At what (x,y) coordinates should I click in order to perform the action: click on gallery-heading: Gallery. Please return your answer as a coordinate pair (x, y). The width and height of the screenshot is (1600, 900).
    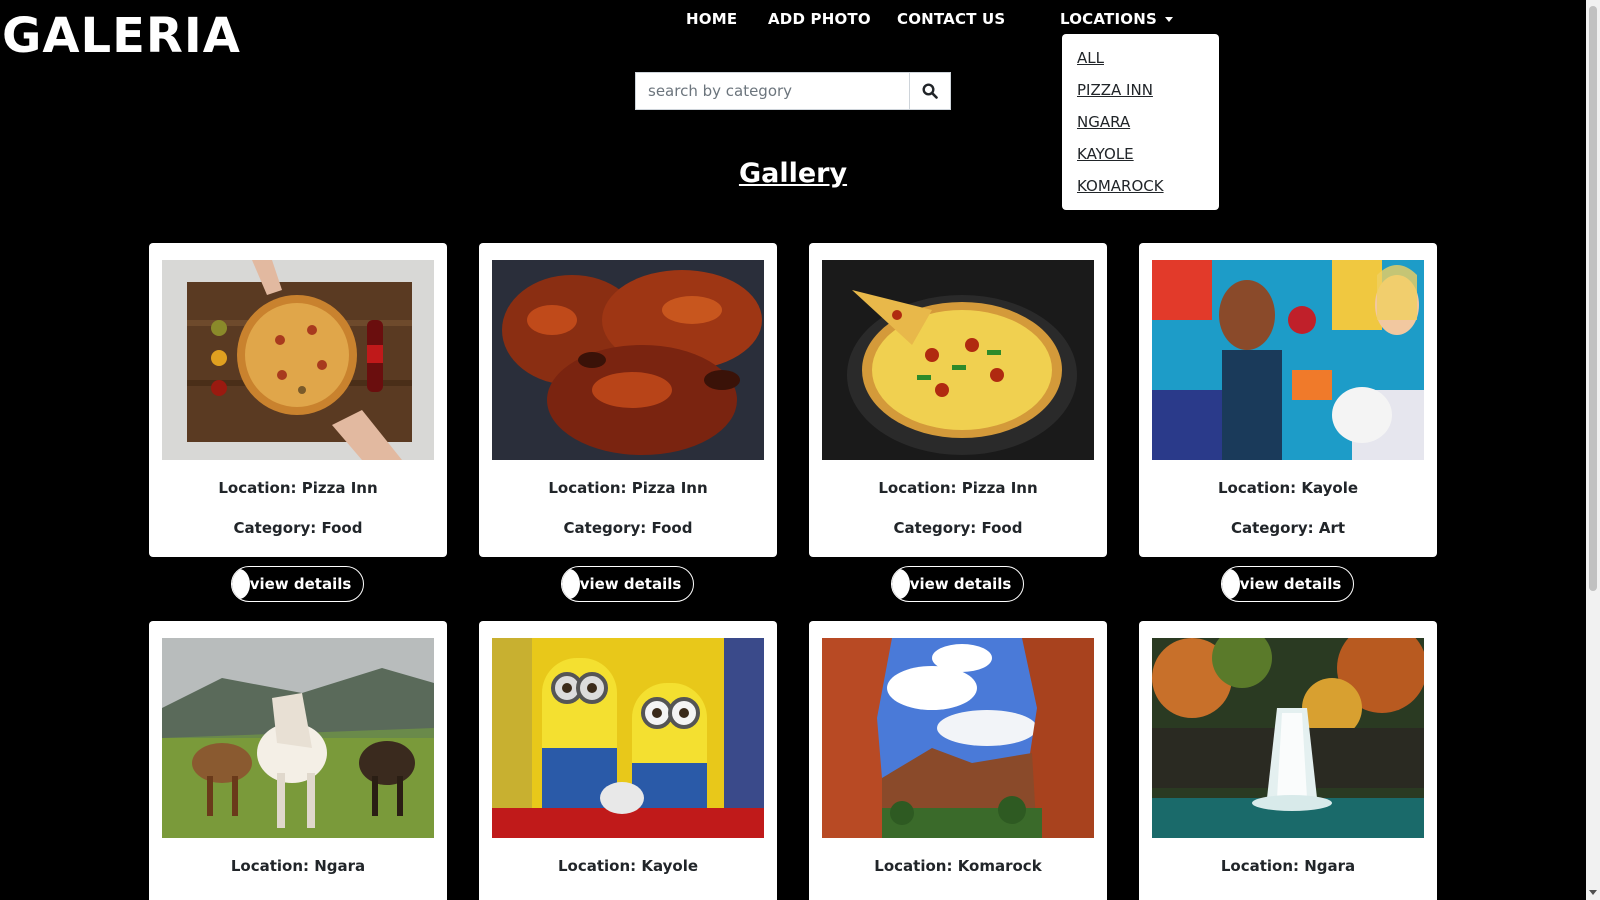
    Looking at the image, I should click on (793, 173).